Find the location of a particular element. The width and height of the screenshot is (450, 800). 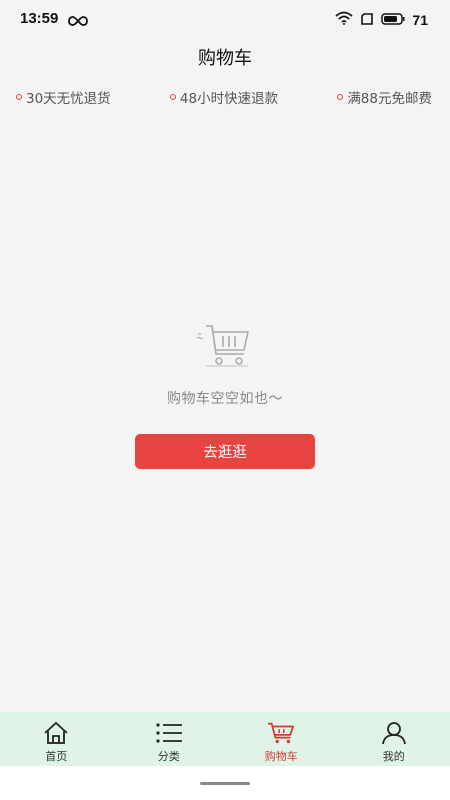

promo-label: 满88元免邮费 is located at coordinates (389, 99).